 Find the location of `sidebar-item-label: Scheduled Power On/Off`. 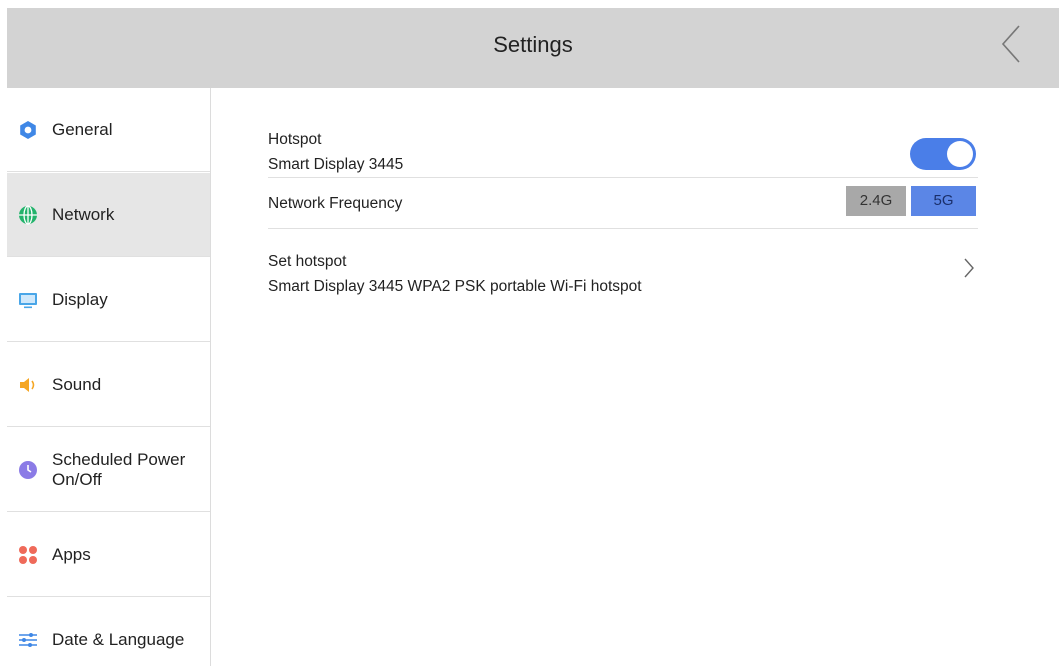

sidebar-item-label: Scheduled Power On/Off is located at coordinates (119, 469).